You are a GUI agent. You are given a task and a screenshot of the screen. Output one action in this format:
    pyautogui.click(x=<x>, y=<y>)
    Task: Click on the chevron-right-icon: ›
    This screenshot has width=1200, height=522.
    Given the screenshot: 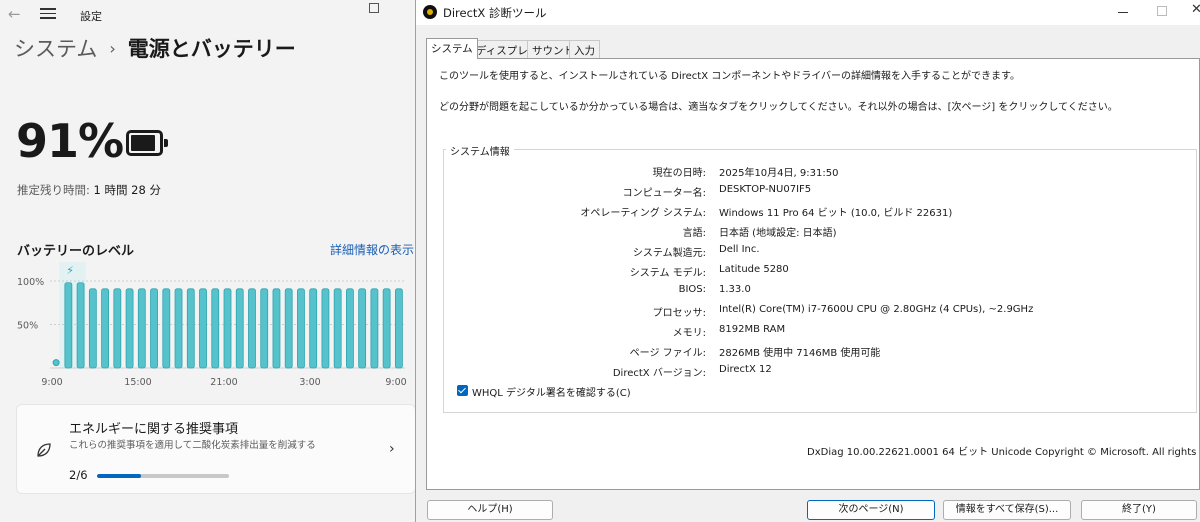 What is the action you would take?
    pyautogui.click(x=392, y=449)
    